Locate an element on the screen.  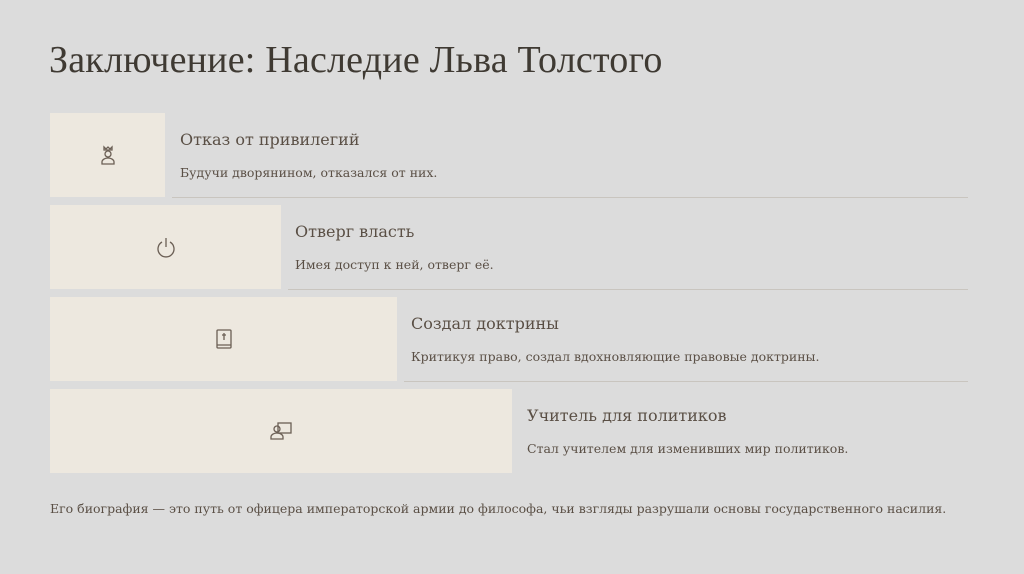
item-desc: Будучи дворянином, отказался от них. is located at coordinates (309, 172).